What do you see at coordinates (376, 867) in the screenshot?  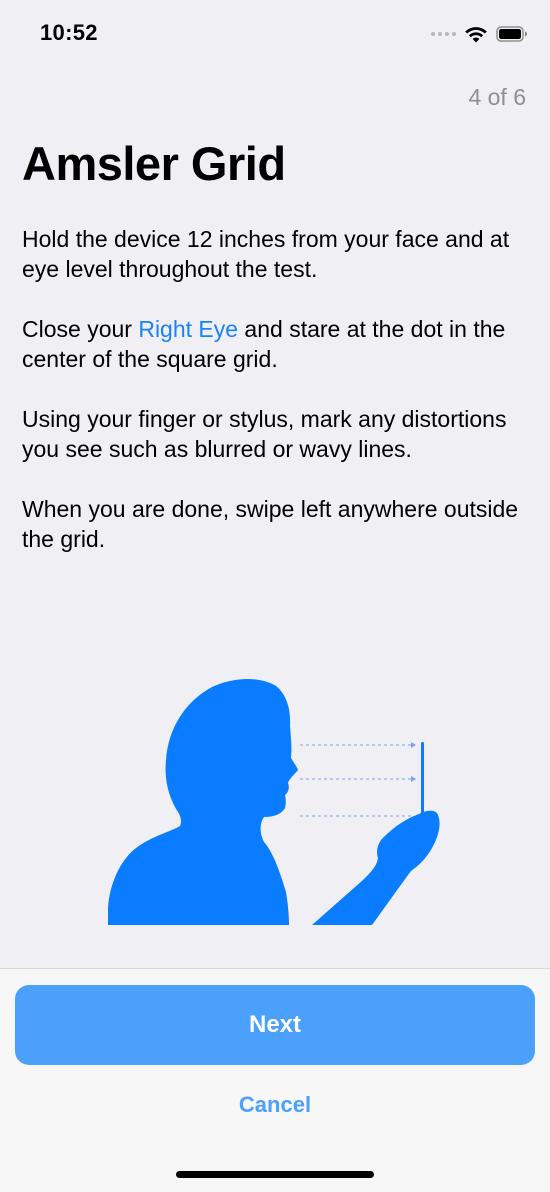 I see `hand-arm-silhouette` at bounding box center [376, 867].